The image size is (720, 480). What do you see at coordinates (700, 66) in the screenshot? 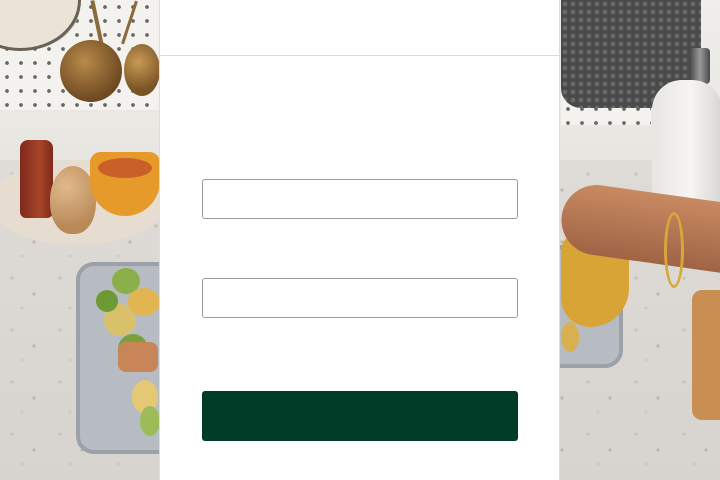
I see `background-bottle-spout` at bounding box center [700, 66].